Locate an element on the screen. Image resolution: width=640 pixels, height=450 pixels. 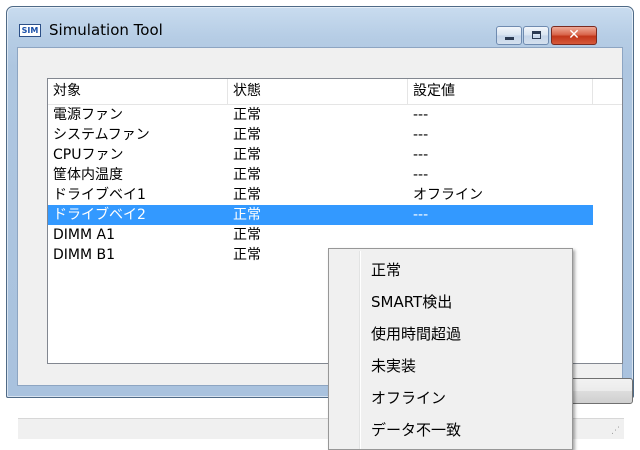
menu-item-offline: オフライン is located at coordinates (450, 398).